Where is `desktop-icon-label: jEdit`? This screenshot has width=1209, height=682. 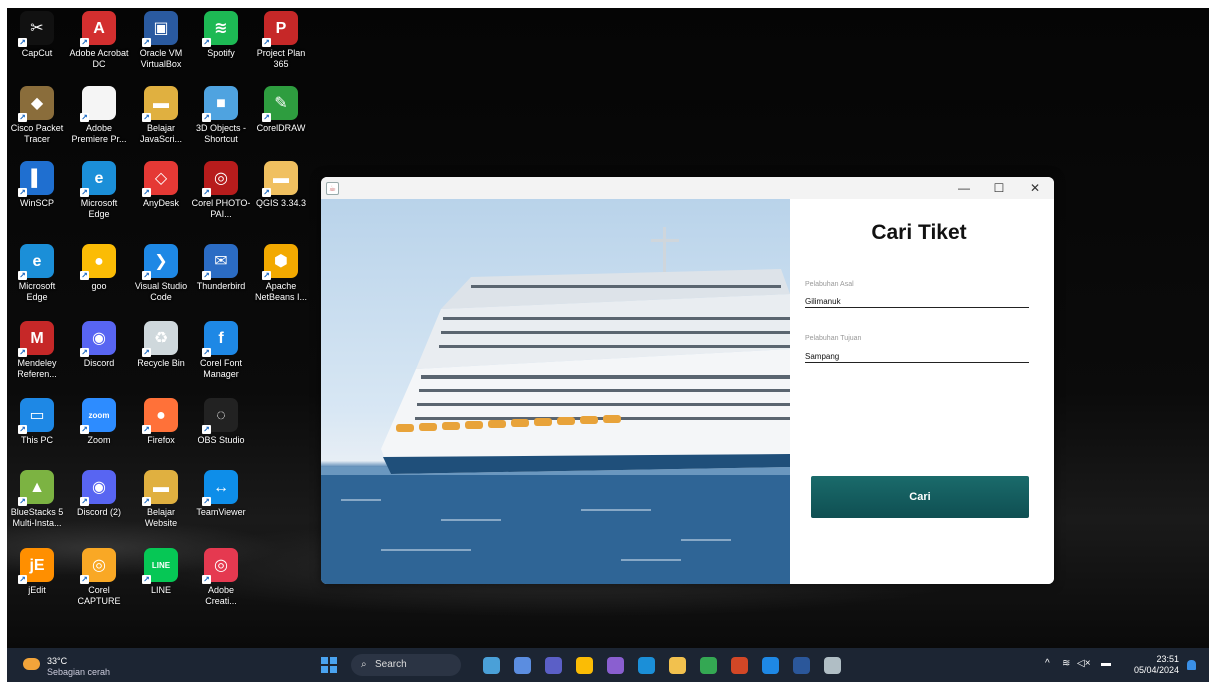
desktop-icon-label: jEdit is located at coordinates (37, 590).